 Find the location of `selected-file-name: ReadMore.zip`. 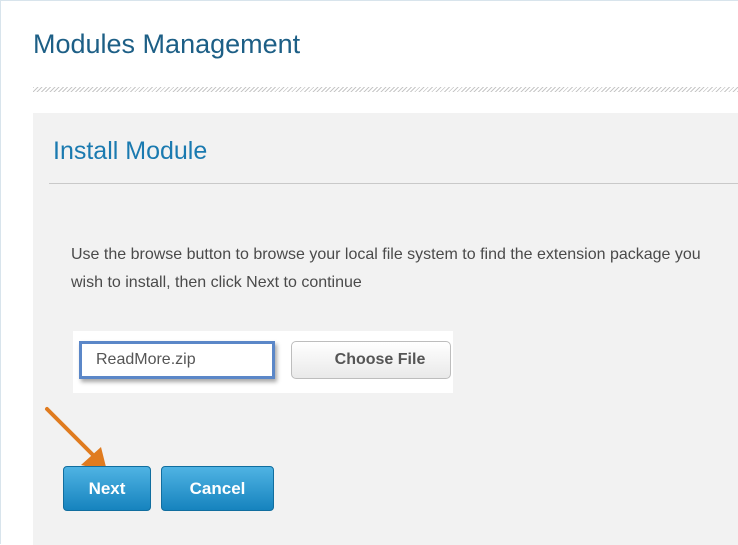

selected-file-name: ReadMore.zip is located at coordinates (177, 360).